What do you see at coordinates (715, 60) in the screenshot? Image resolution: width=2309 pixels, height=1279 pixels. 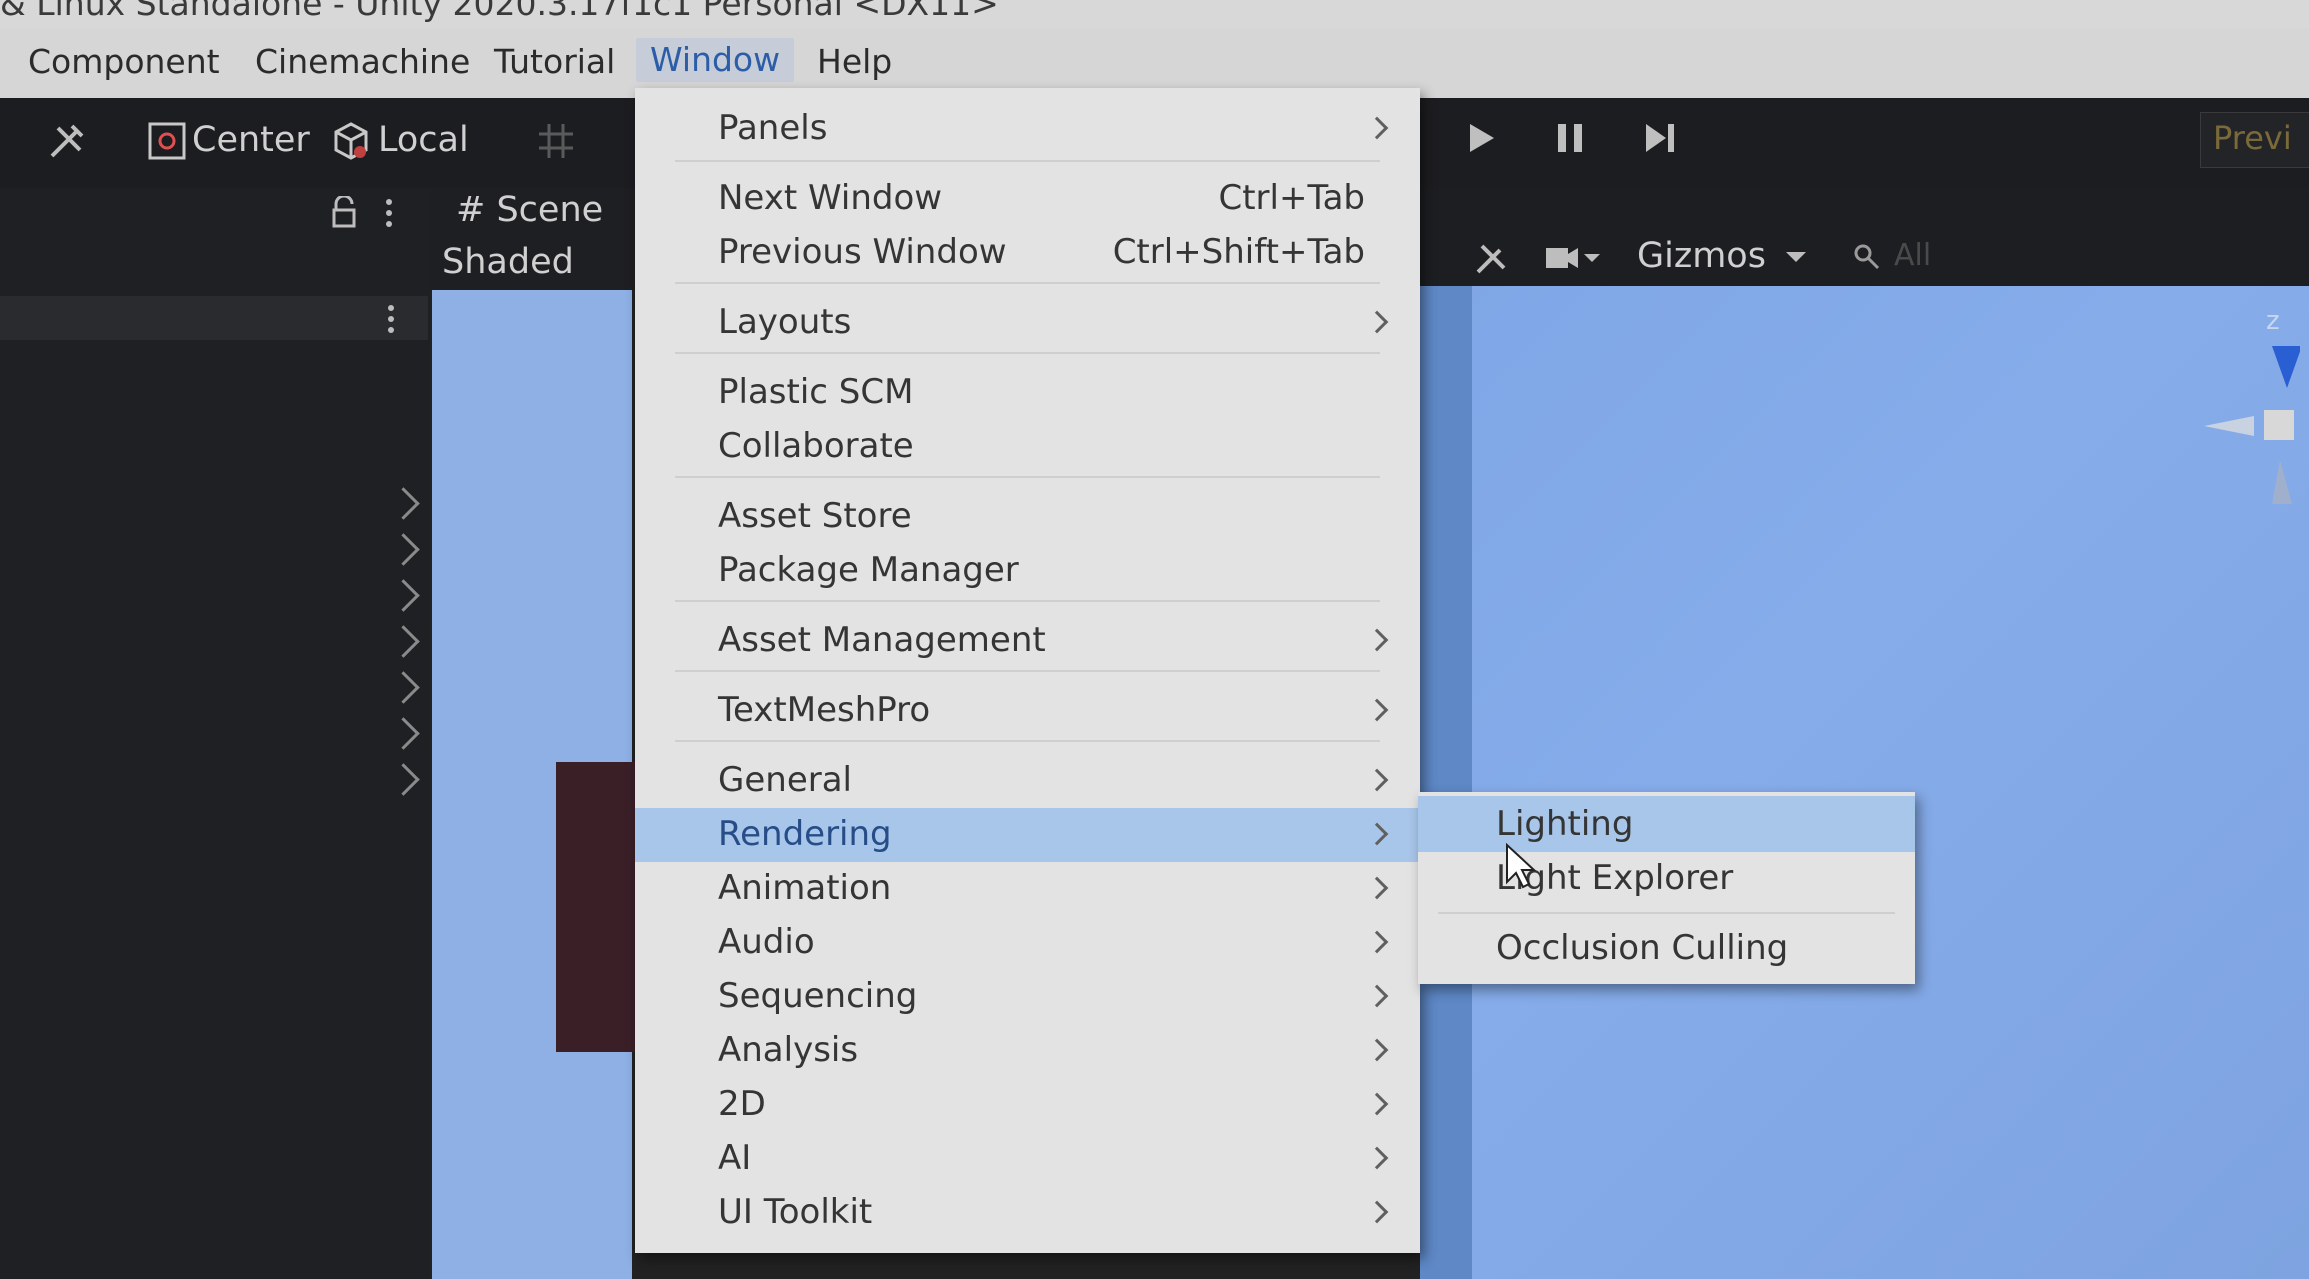 I see `menu-window: Window` at bounding box center [715, 60].